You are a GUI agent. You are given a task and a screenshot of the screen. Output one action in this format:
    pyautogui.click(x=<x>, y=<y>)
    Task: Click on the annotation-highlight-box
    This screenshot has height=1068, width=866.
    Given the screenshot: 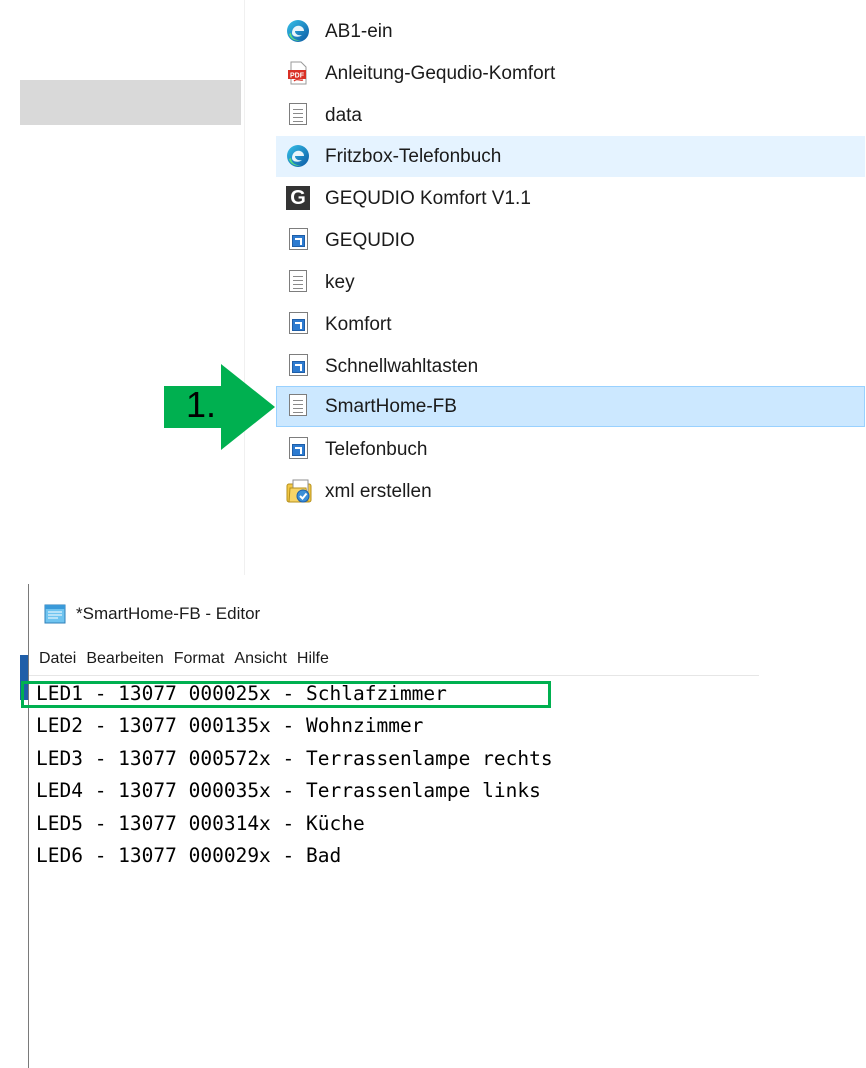 What is the action you would take?
    pyautogui.click(x=286, y=694)
    